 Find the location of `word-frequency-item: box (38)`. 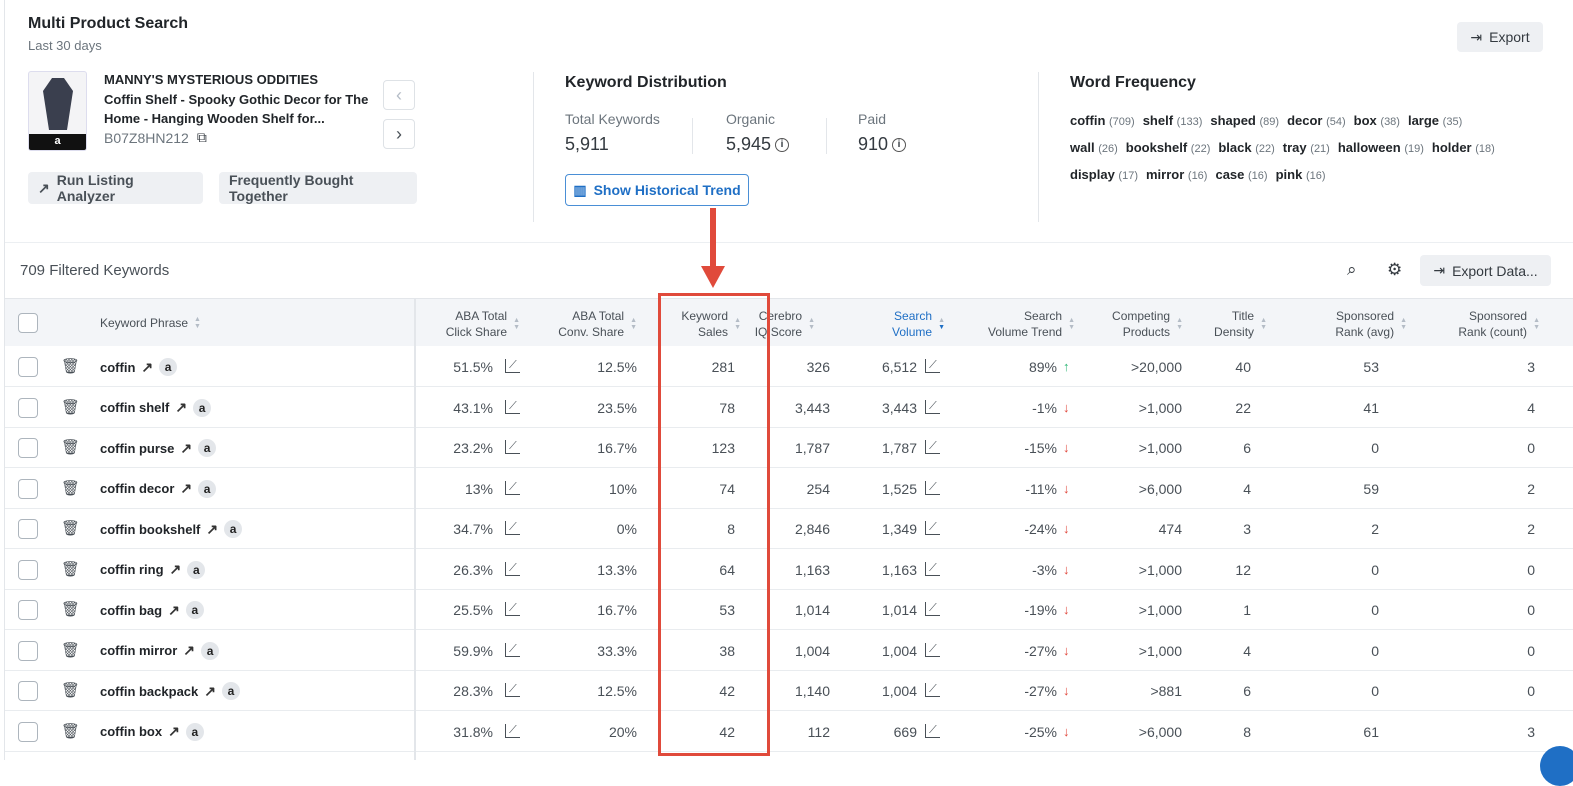

word-frequency-item: box (38) is located at coordinates (1381, 120).